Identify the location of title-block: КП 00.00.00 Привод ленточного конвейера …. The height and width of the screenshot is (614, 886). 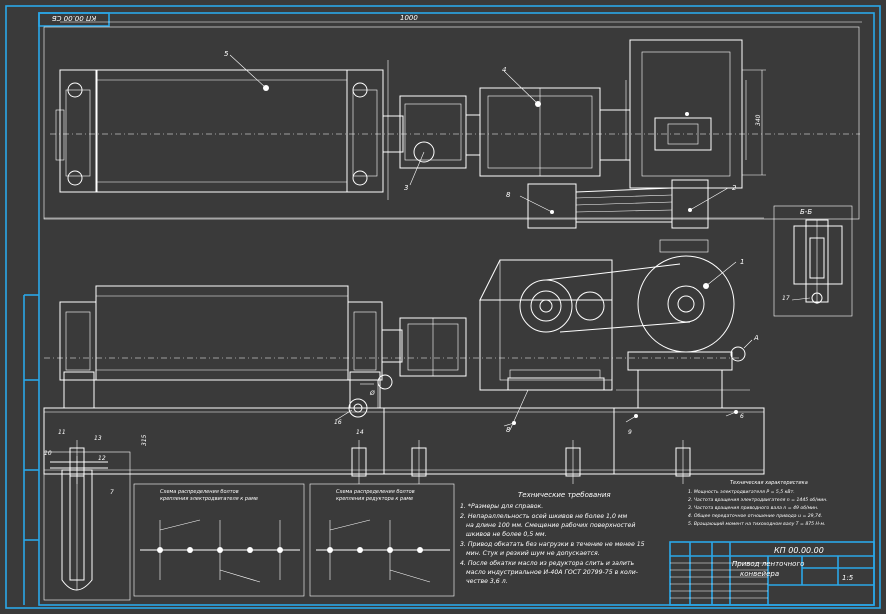
(772, 573).